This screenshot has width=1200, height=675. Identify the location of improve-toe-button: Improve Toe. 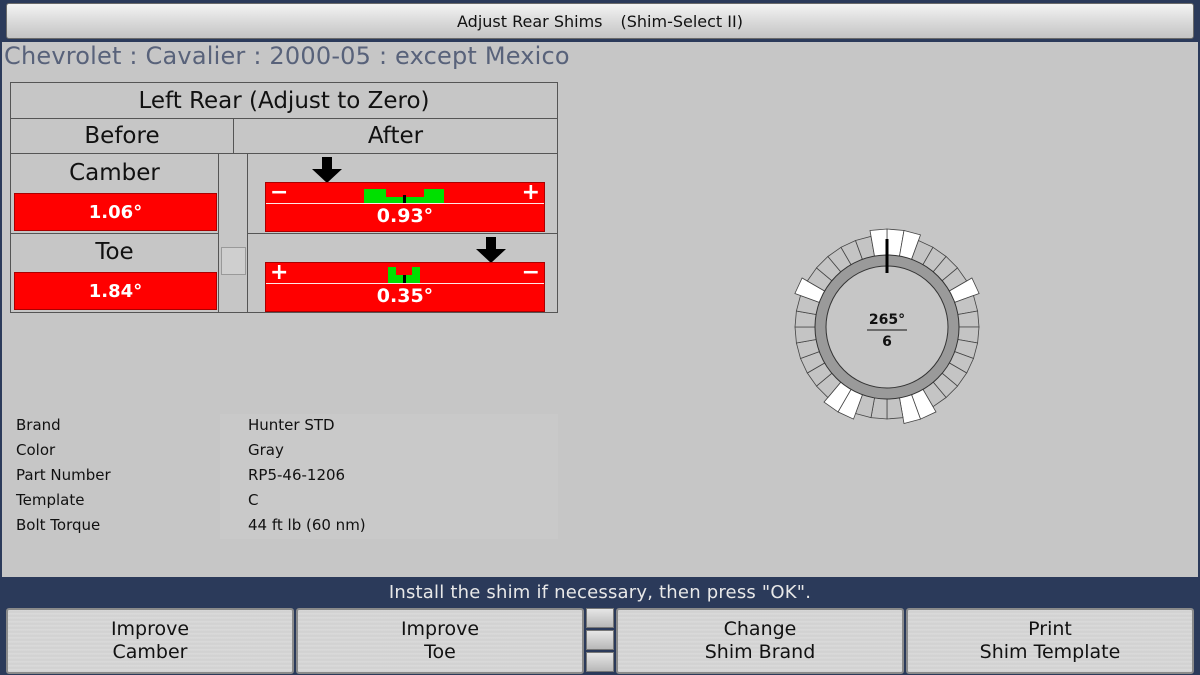
(440, 641).